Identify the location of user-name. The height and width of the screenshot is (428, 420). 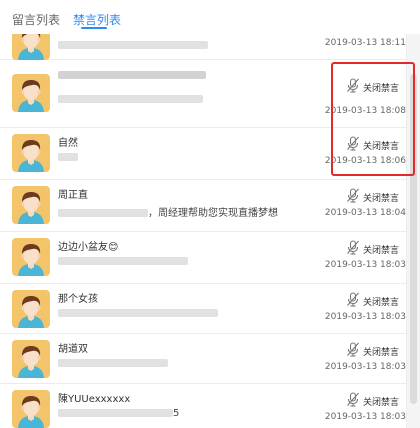
(132, 75).